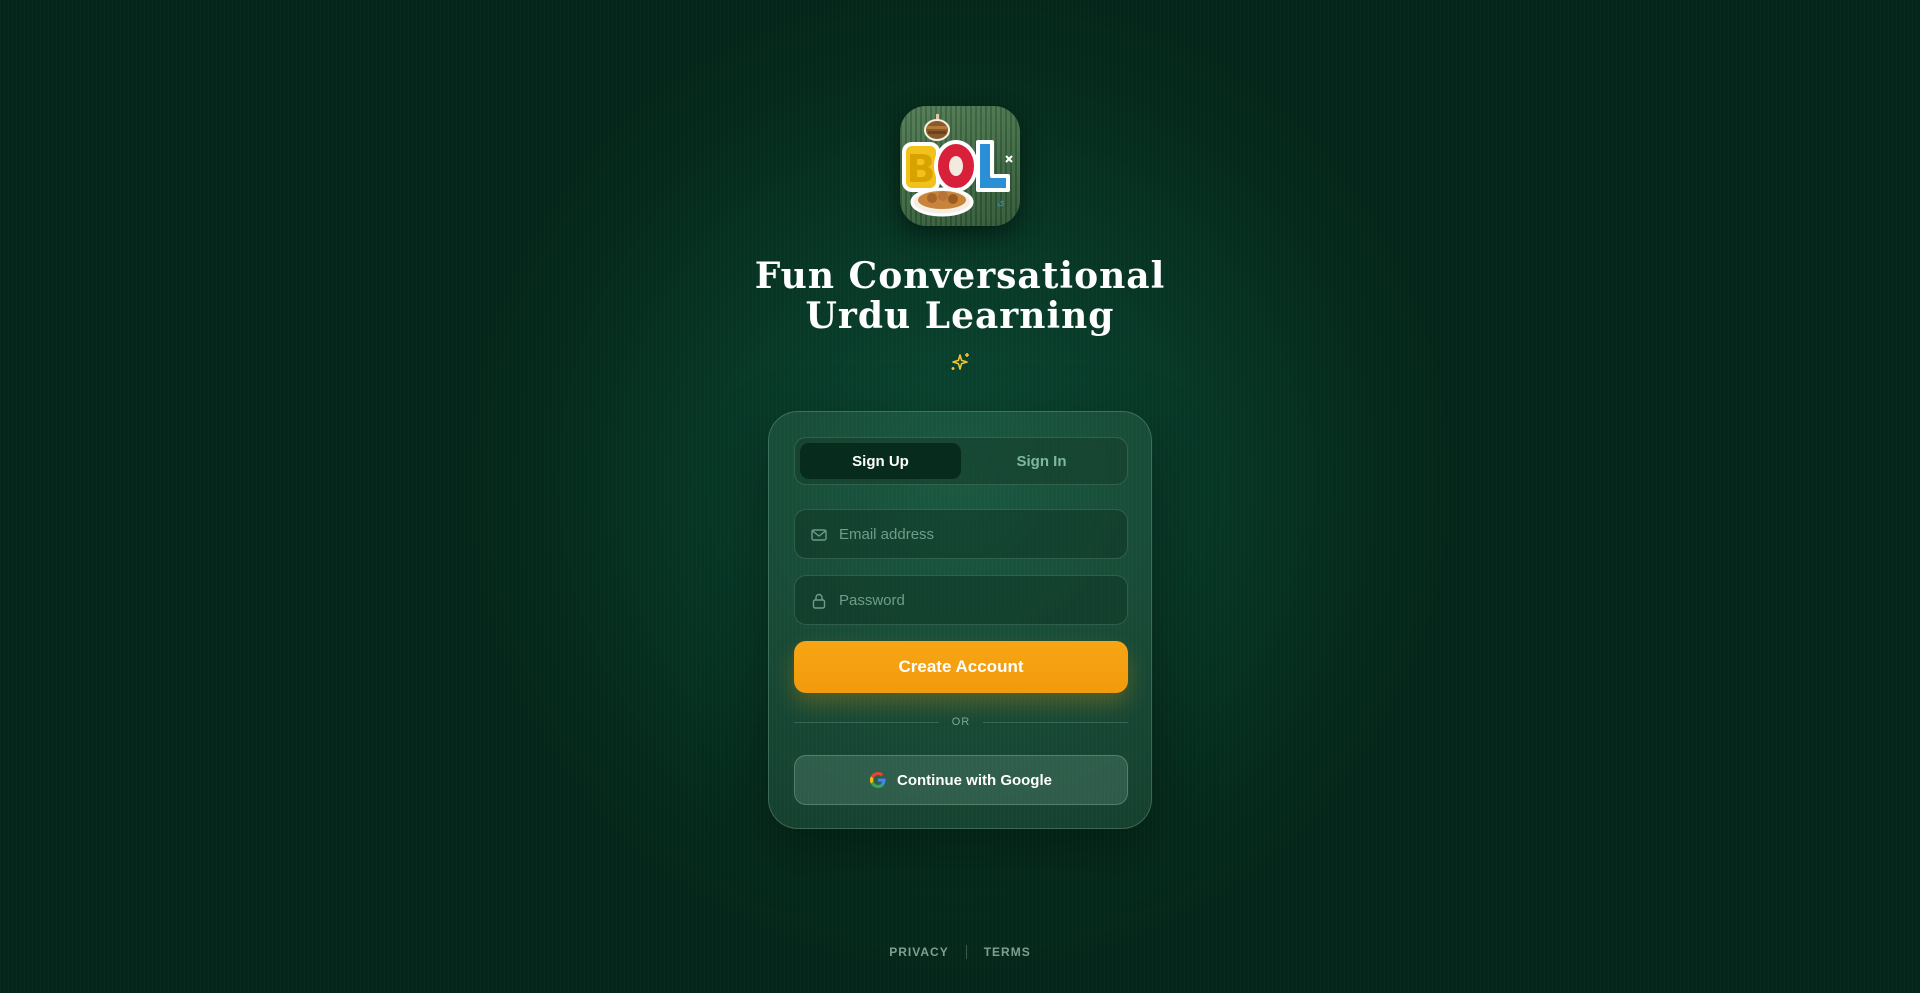 This screenshot has width=1920, height=993. I want to click on google-icon, so click(878, 780).